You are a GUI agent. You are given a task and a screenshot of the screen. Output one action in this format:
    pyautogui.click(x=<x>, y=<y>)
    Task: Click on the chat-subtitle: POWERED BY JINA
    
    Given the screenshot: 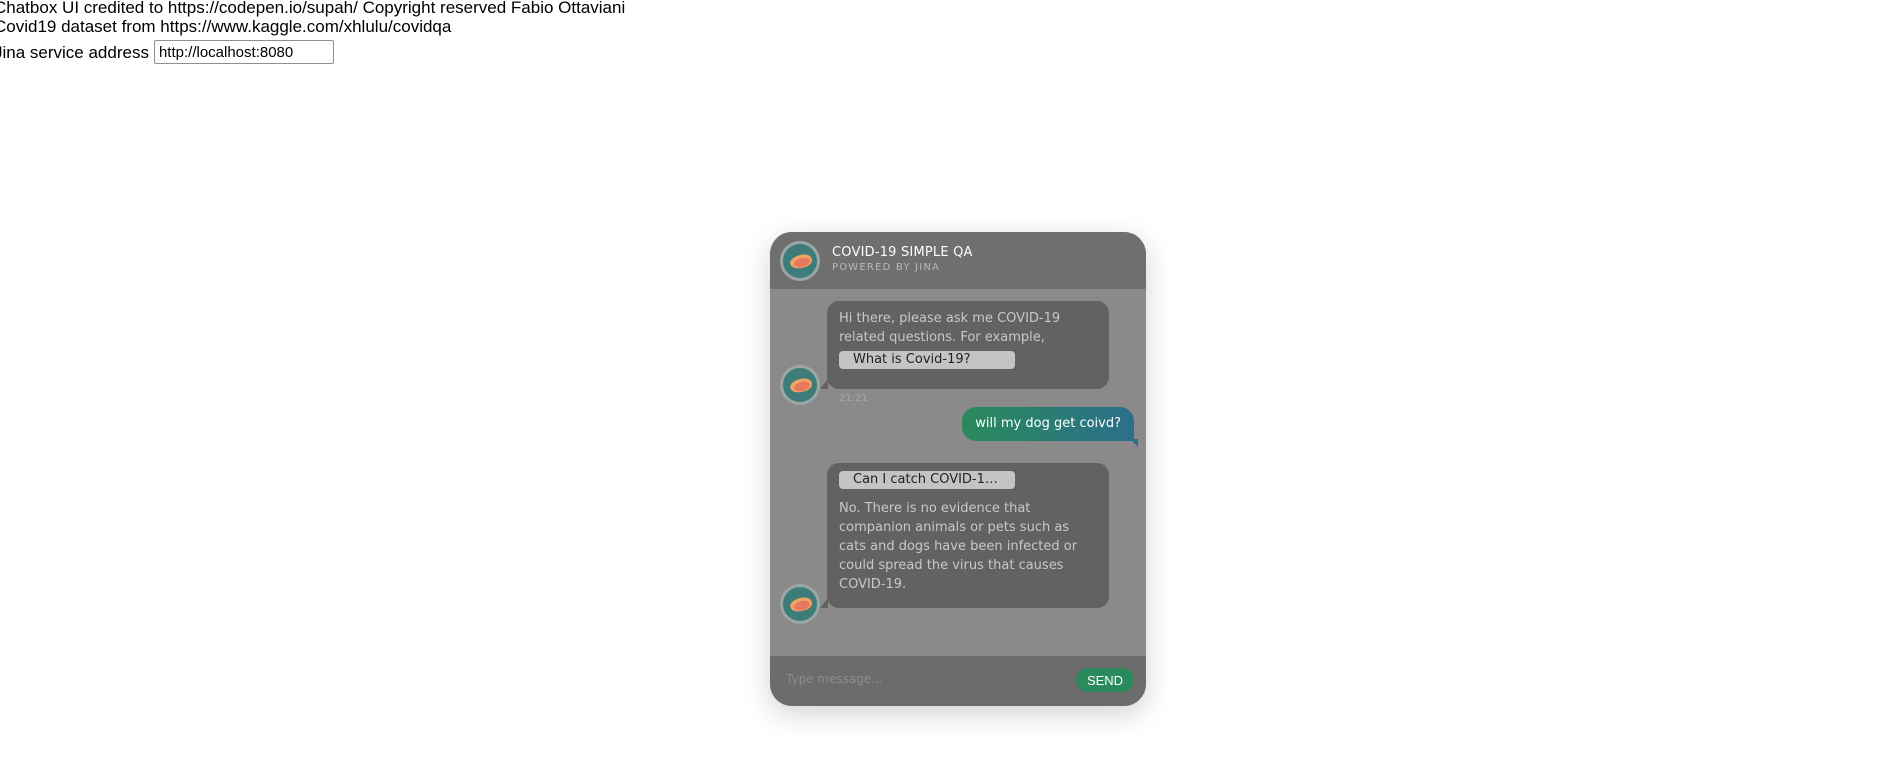 What is the action you would take?
    pyautogui.click(x=886, y=267)
    